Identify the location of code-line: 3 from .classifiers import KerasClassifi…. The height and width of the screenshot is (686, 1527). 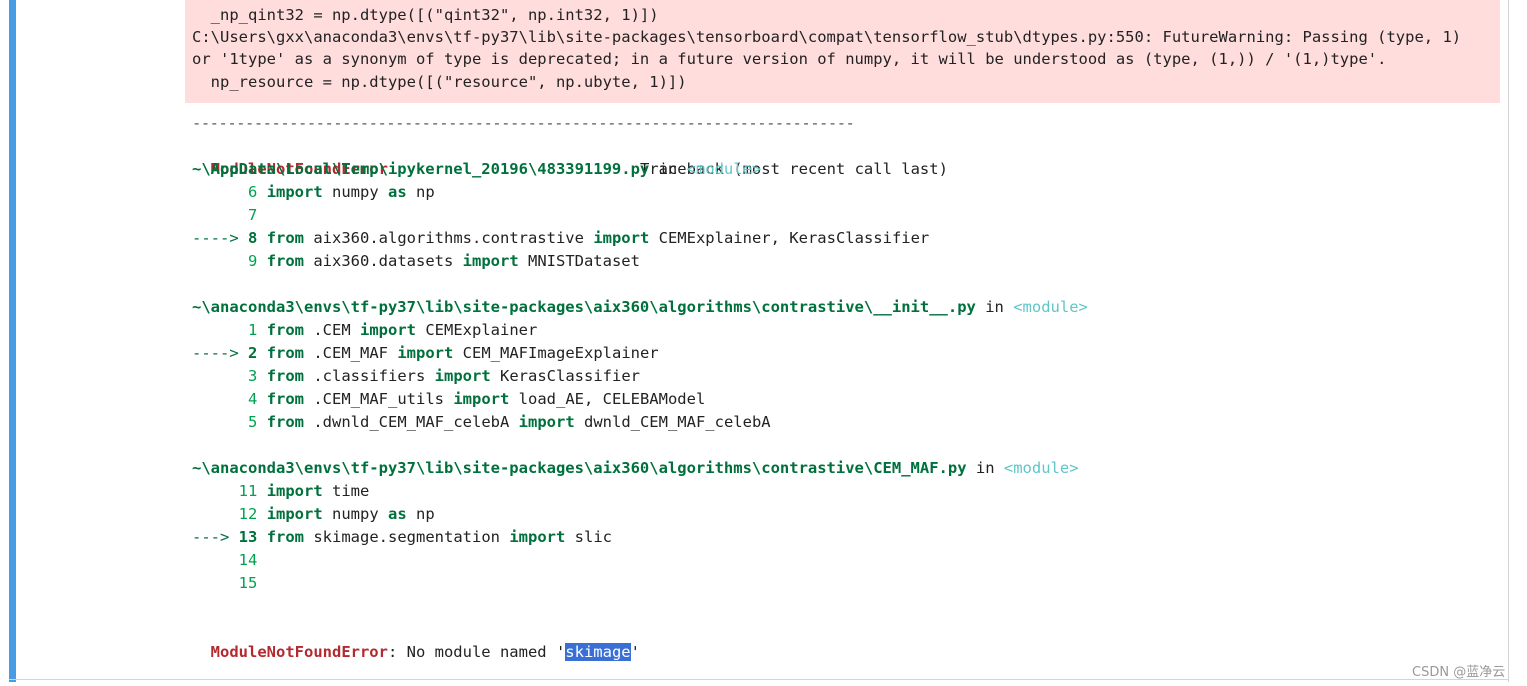
(416, 376).